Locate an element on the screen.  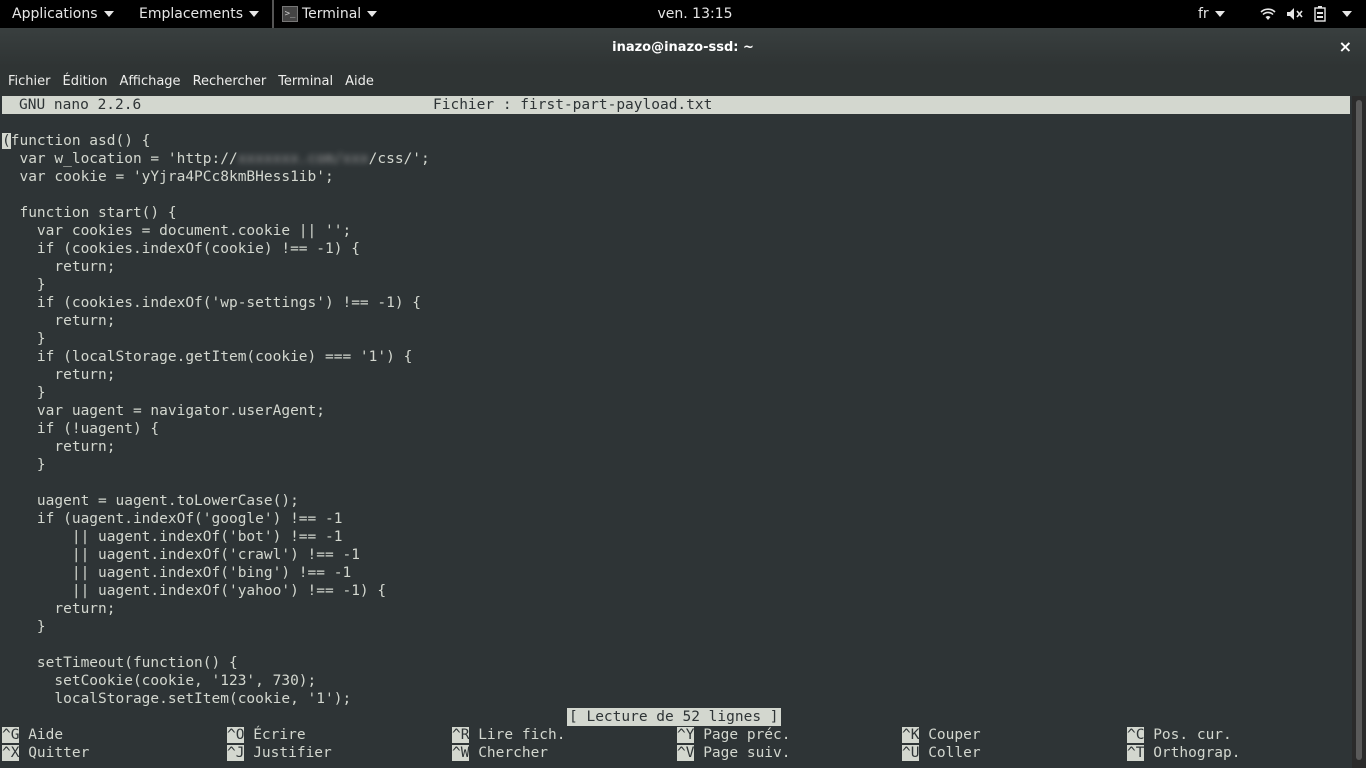
code-text: function asd() { is located at coordinates (80, 141).